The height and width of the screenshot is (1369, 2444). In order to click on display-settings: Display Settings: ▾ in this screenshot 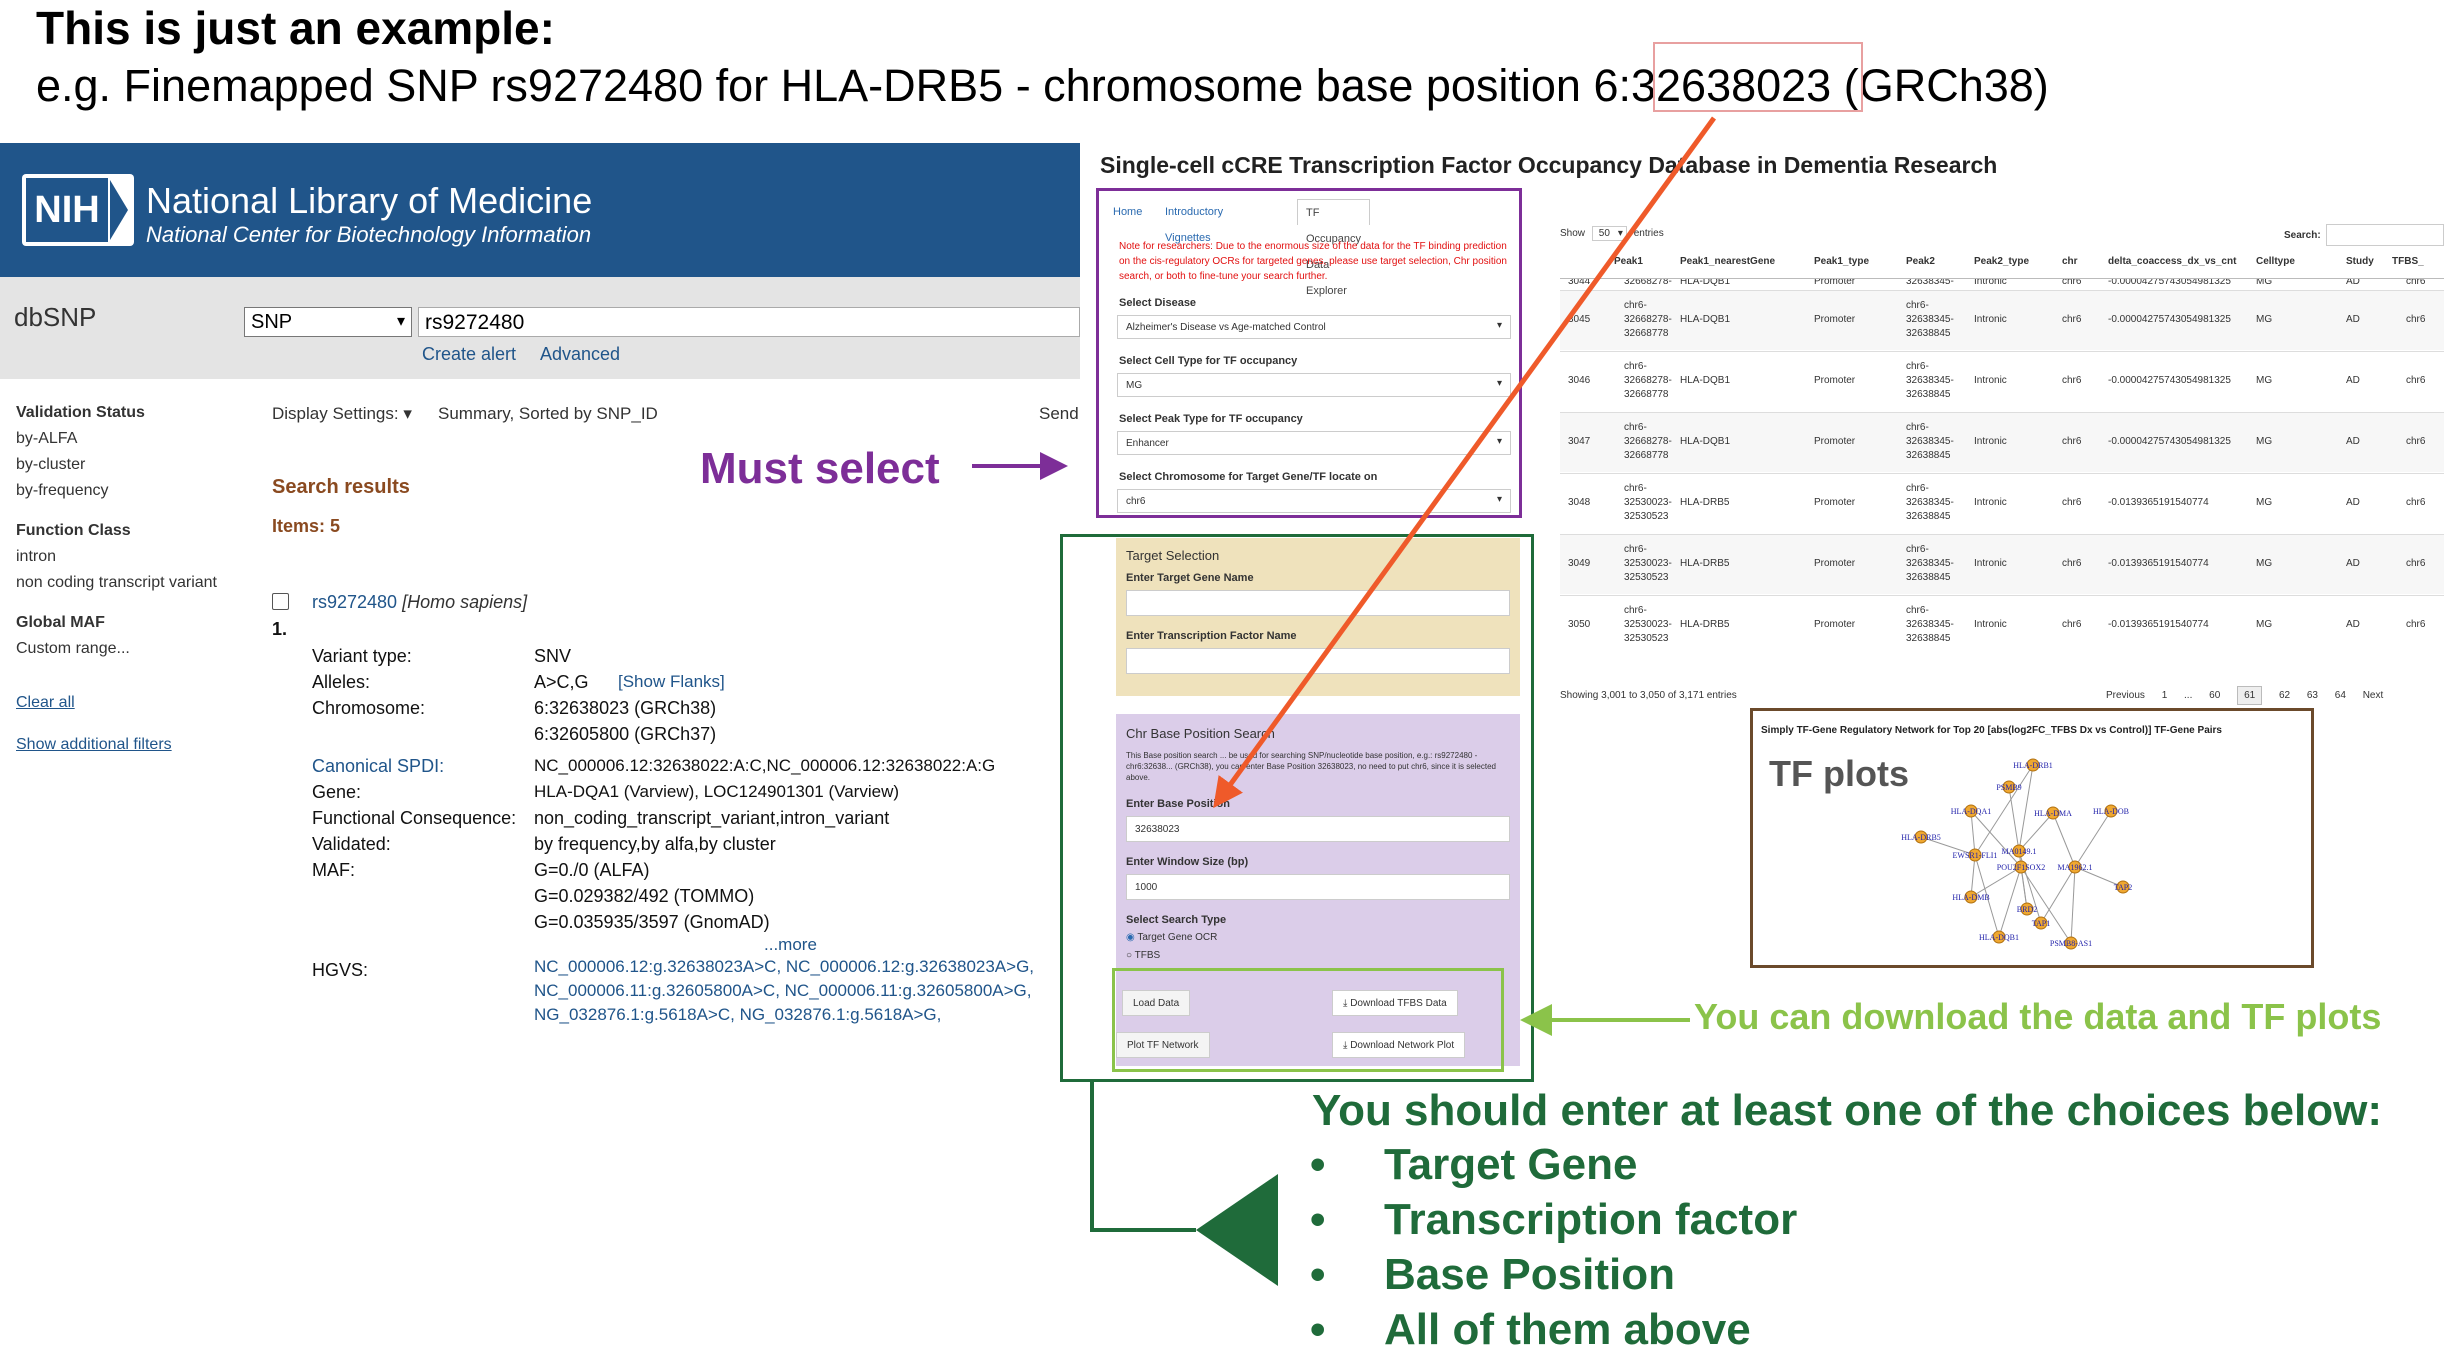, I will do `click(342, 414)`.